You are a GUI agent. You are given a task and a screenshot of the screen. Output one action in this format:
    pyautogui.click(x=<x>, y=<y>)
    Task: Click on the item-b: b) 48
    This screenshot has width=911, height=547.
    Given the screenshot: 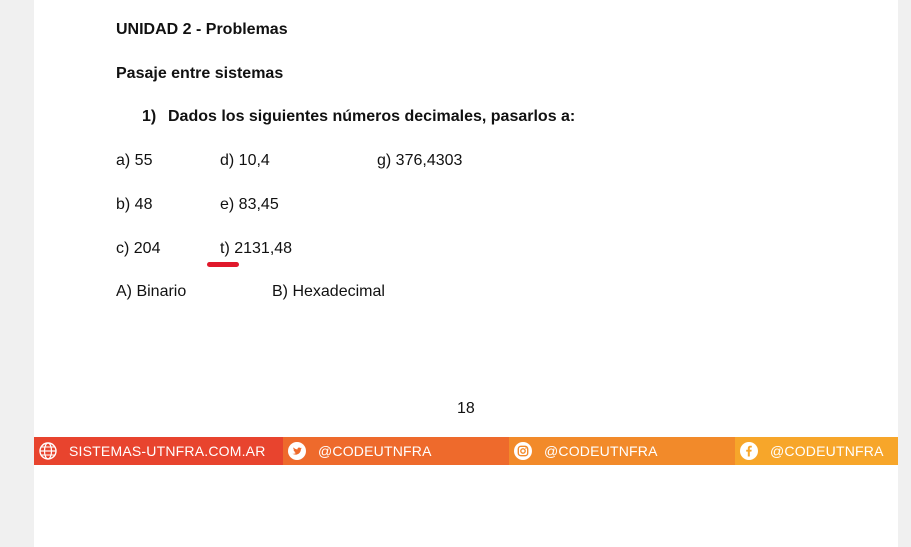 What is the action you would take?
    pyautogui.click(x=134, y=204)
    